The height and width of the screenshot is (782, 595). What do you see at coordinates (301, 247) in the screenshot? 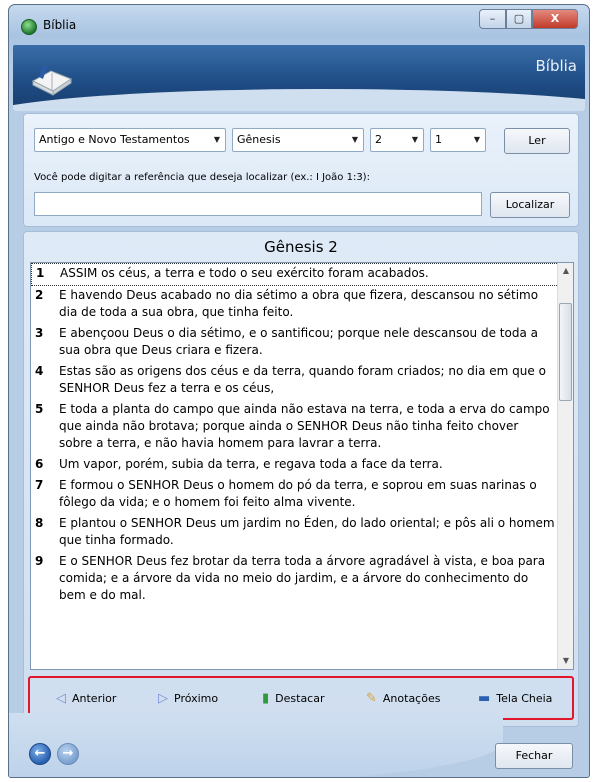
I see `chapter-title: Gênesis 2` at bounding box center [301, 247].